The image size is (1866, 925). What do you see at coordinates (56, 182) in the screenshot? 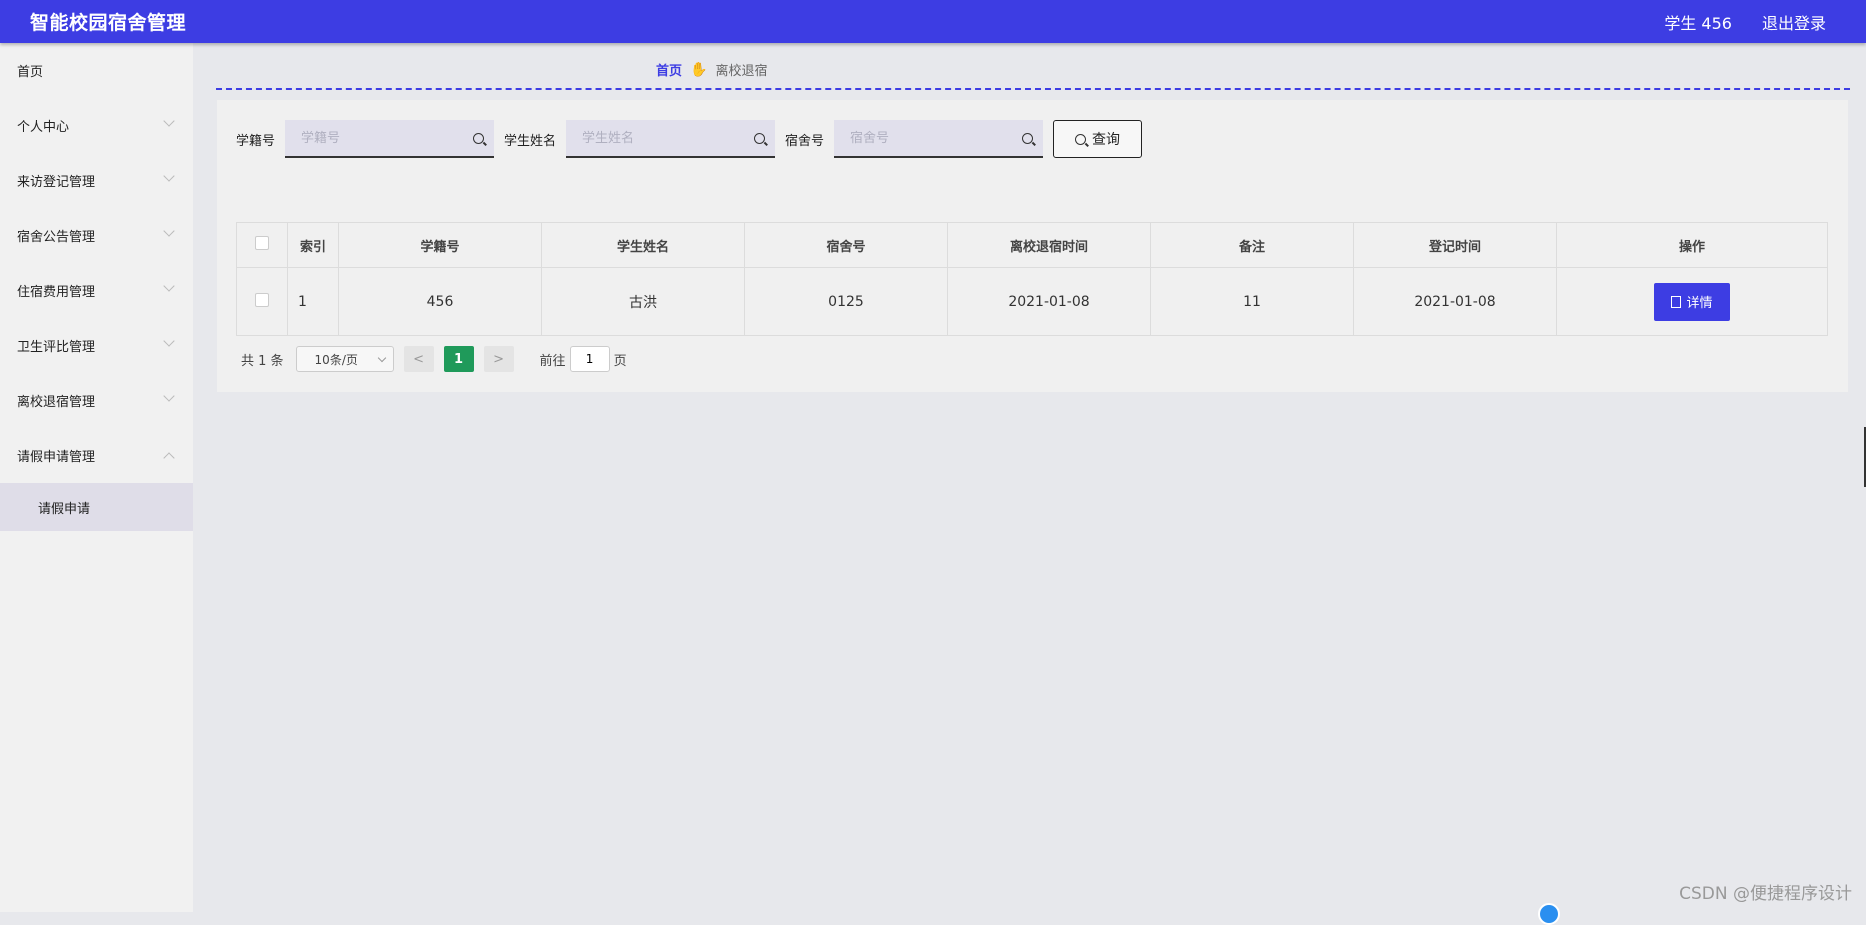
I see `sidebar-item-label: 来访登记管理` at bounding box center [56, 182].